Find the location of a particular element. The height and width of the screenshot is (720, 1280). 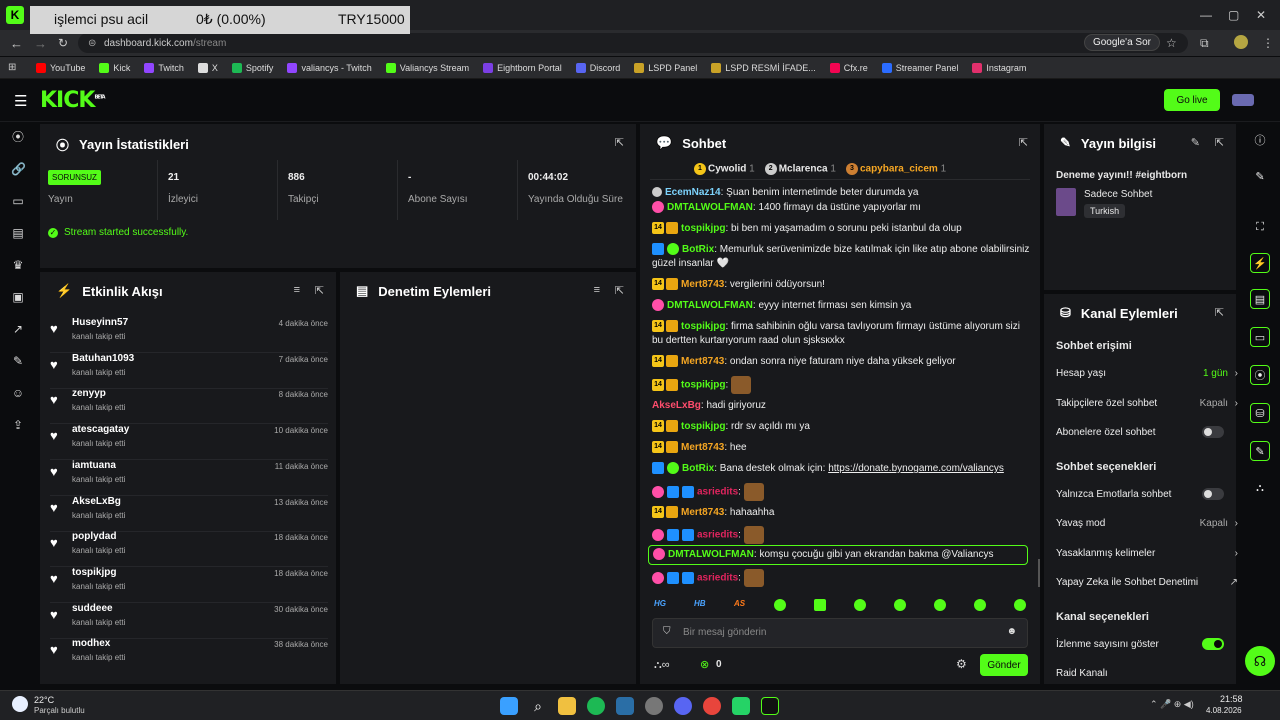

hamburger-menu-icon: ☰ is located at coordinates (20, 101).